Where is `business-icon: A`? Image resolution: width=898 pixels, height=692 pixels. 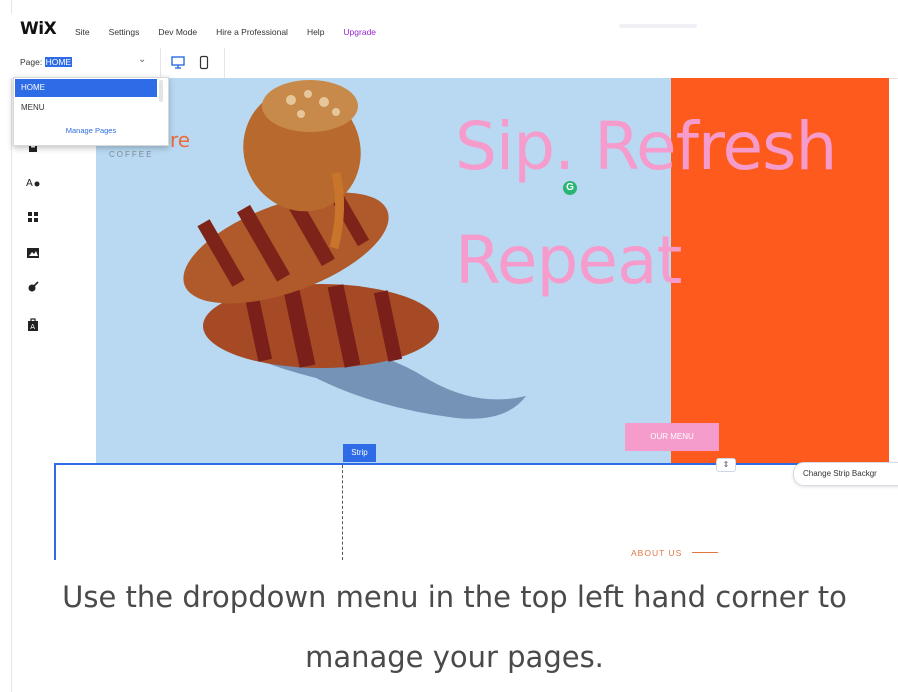 business-icon: A is located at coordinates (33, 325).